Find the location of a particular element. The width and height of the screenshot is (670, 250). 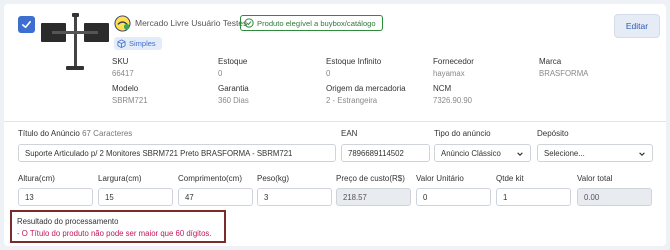

product-thumbnail is located at coordinates (75, 41).